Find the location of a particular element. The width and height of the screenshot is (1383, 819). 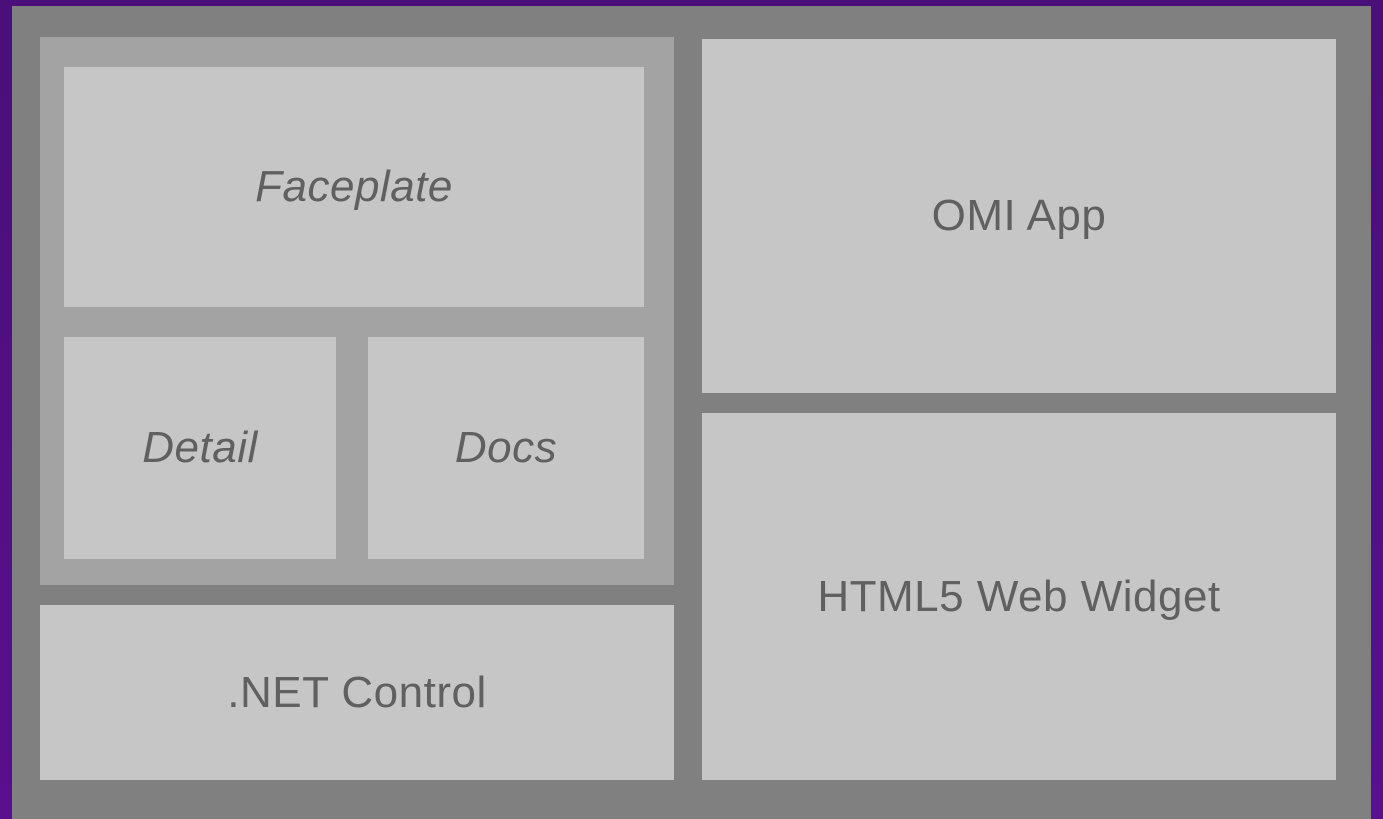

faceplate-label: Faceplate is located at coordinates (354, 186).